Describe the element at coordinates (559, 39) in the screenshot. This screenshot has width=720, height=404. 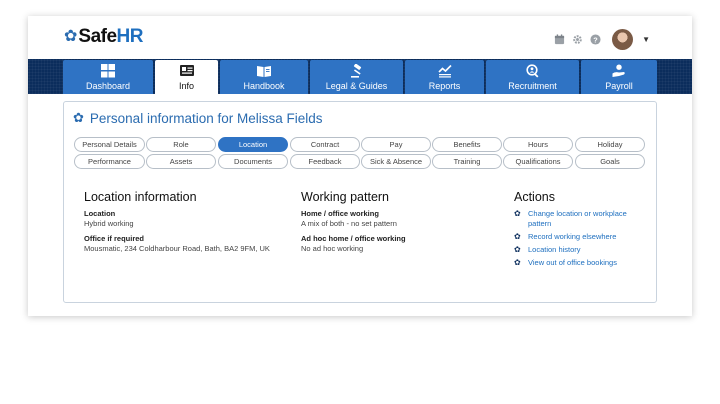
I see `calendar-icon` at that location.